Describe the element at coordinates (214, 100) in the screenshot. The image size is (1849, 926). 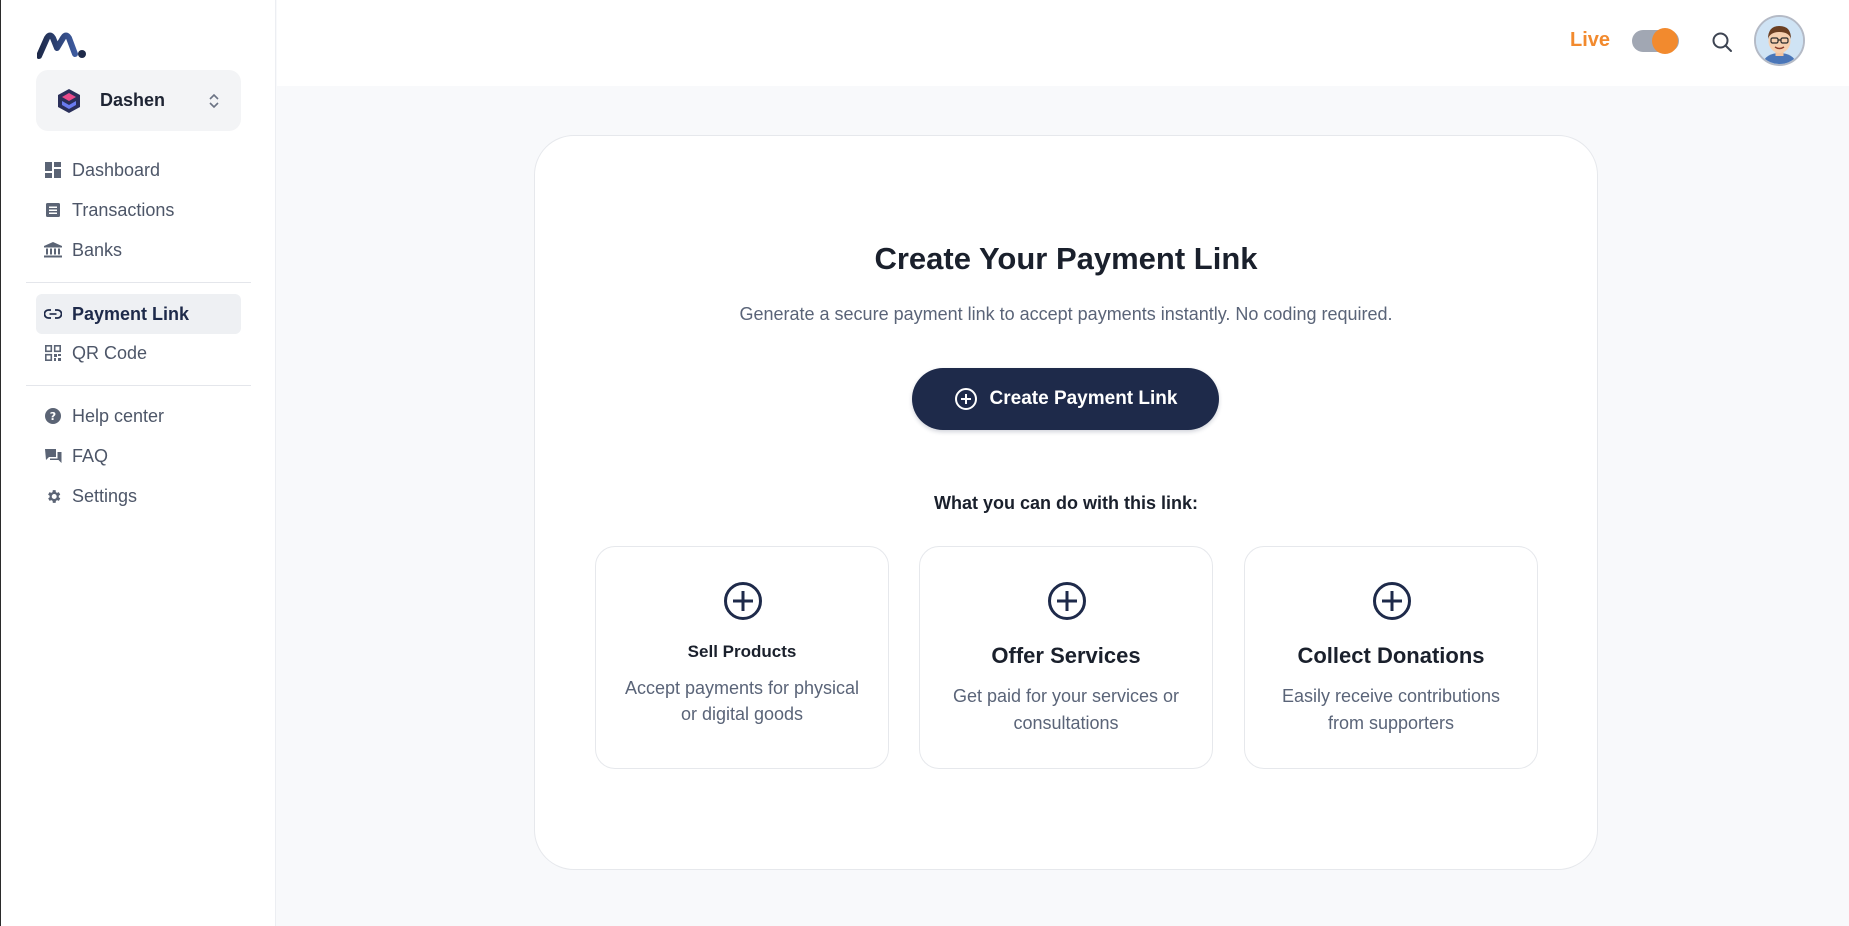
I see `chevron-up-down-icon` at that location.